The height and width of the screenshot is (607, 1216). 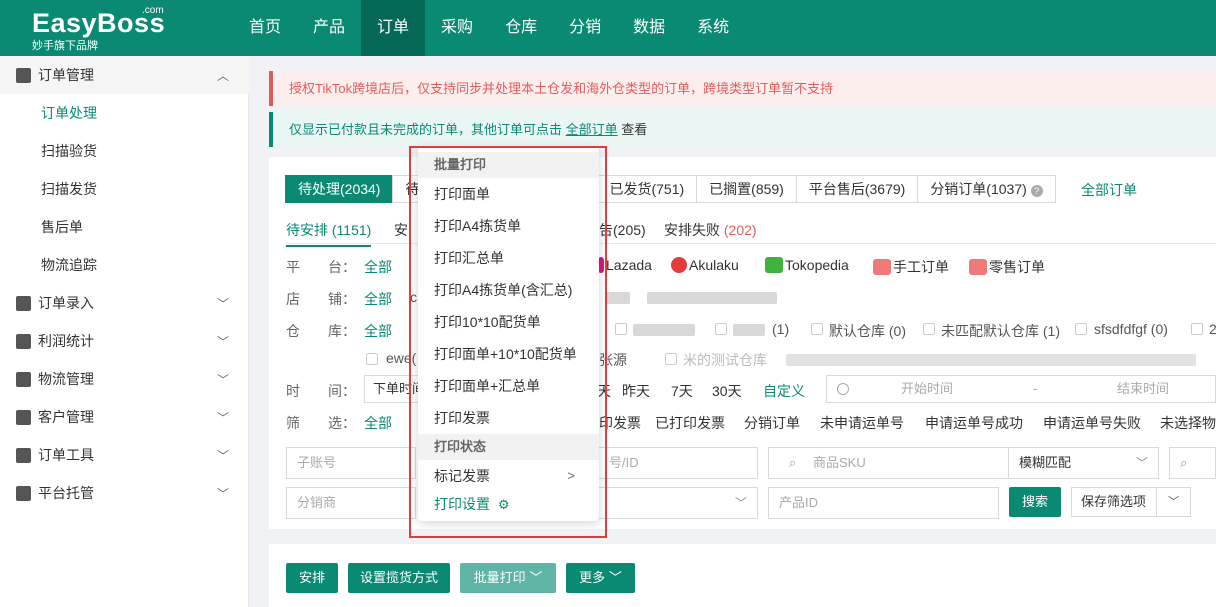 I want to click on warehouse-sfsd: sfsdfdfgf (0), so click(x=1131, y=329).